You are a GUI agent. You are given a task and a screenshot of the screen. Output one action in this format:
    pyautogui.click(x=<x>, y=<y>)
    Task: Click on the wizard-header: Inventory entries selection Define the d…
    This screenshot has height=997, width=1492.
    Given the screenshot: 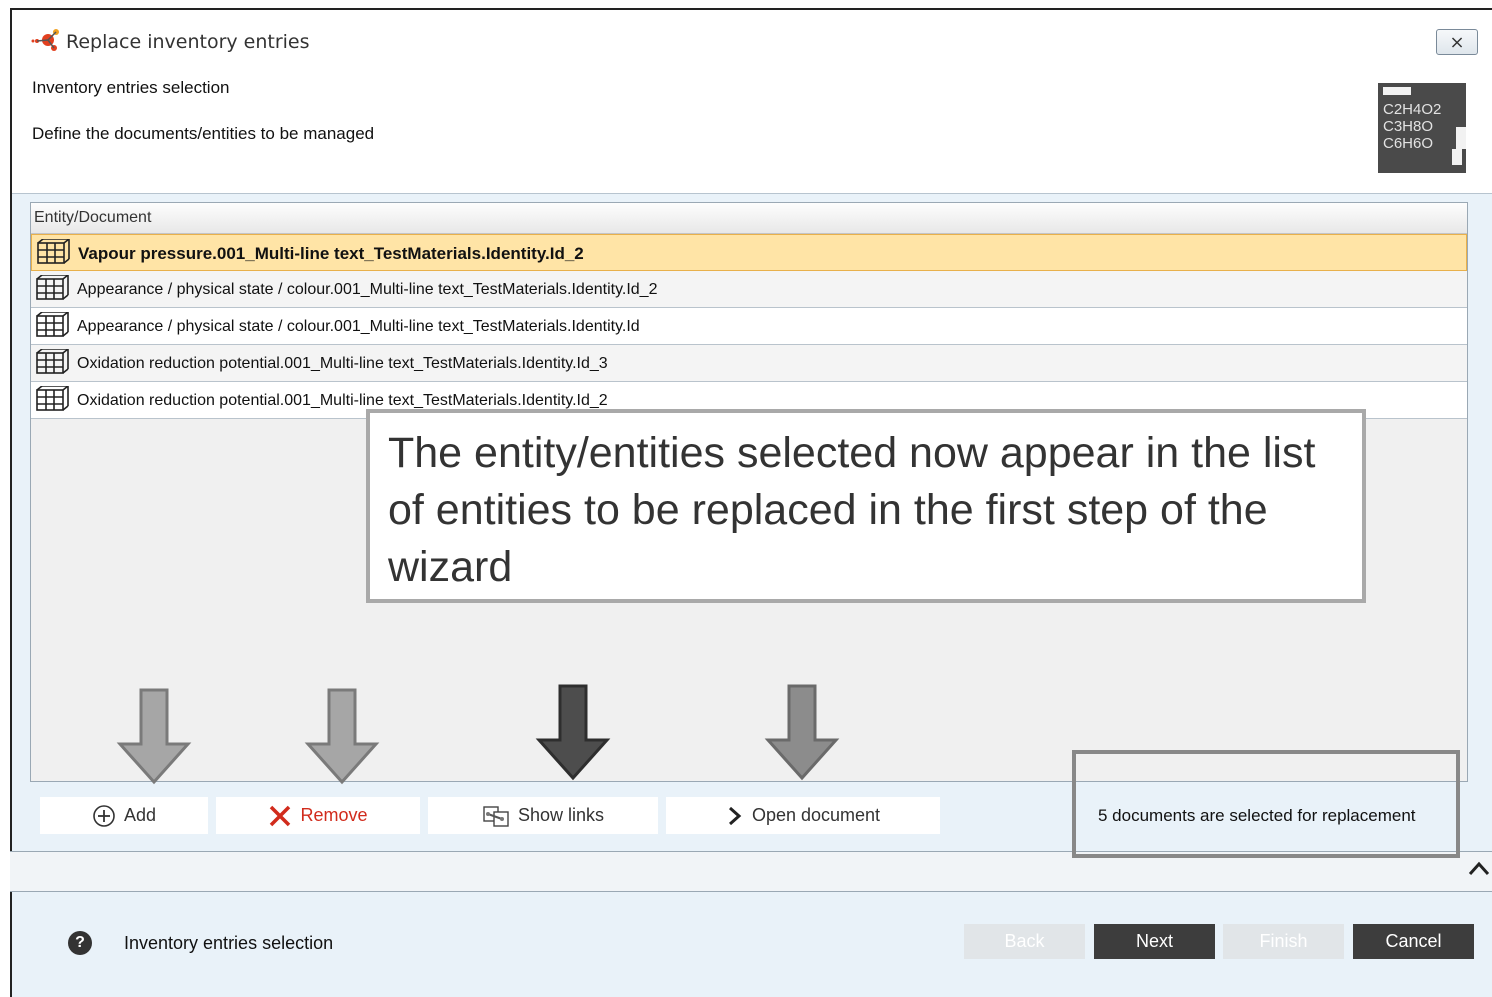 What is the action you would take?
    pyautogui.click(x=752, y=126)
    